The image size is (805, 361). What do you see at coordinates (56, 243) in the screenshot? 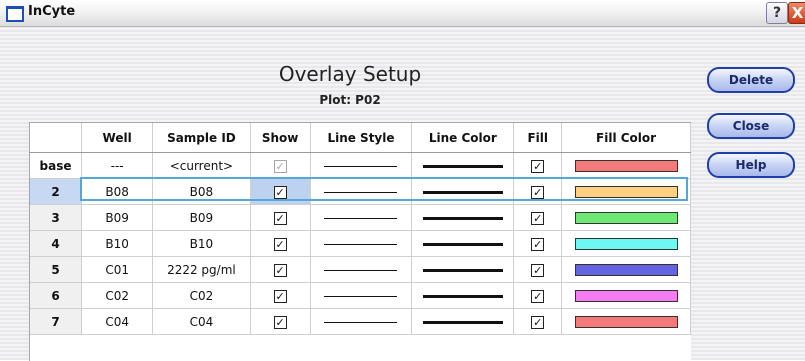
I see `row-header: 4` at bounding box center [56, 243].